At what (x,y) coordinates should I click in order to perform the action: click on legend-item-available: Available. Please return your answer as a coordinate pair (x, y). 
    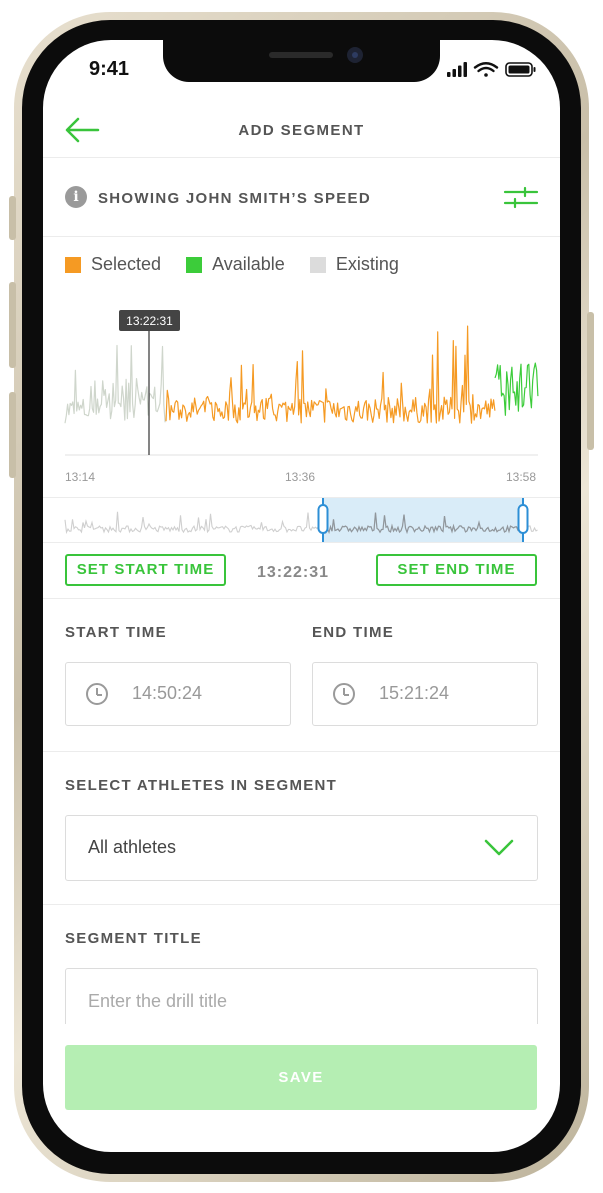
    Looking at the image, I should click on (235, 264).